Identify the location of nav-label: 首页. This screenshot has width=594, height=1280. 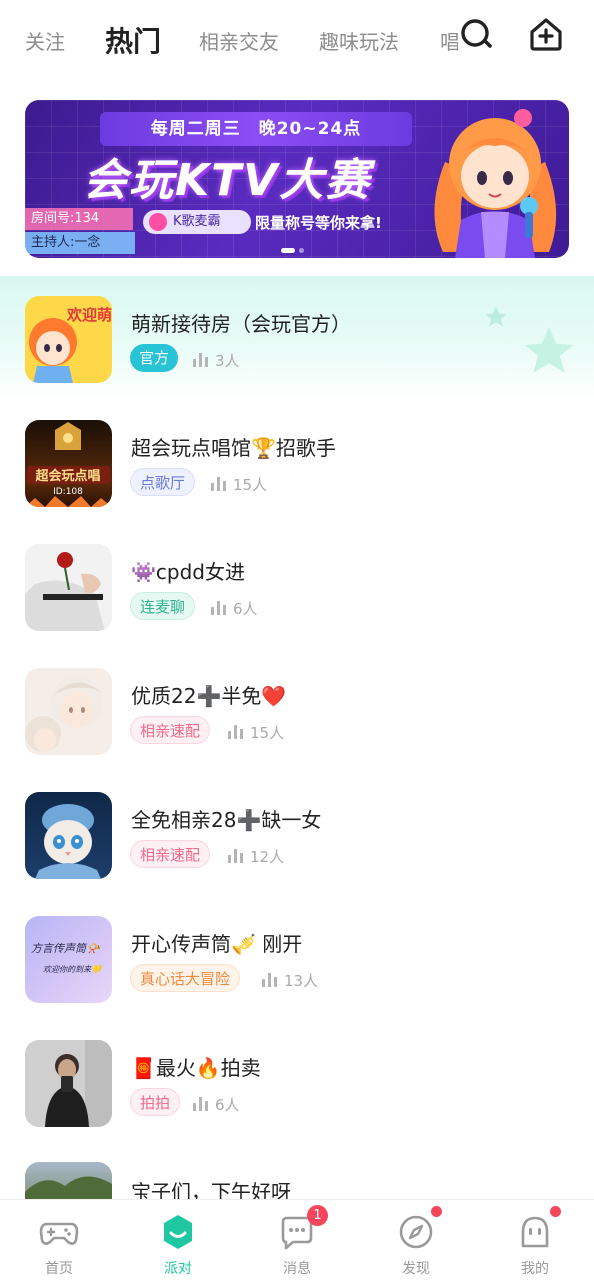
(59, 1269).